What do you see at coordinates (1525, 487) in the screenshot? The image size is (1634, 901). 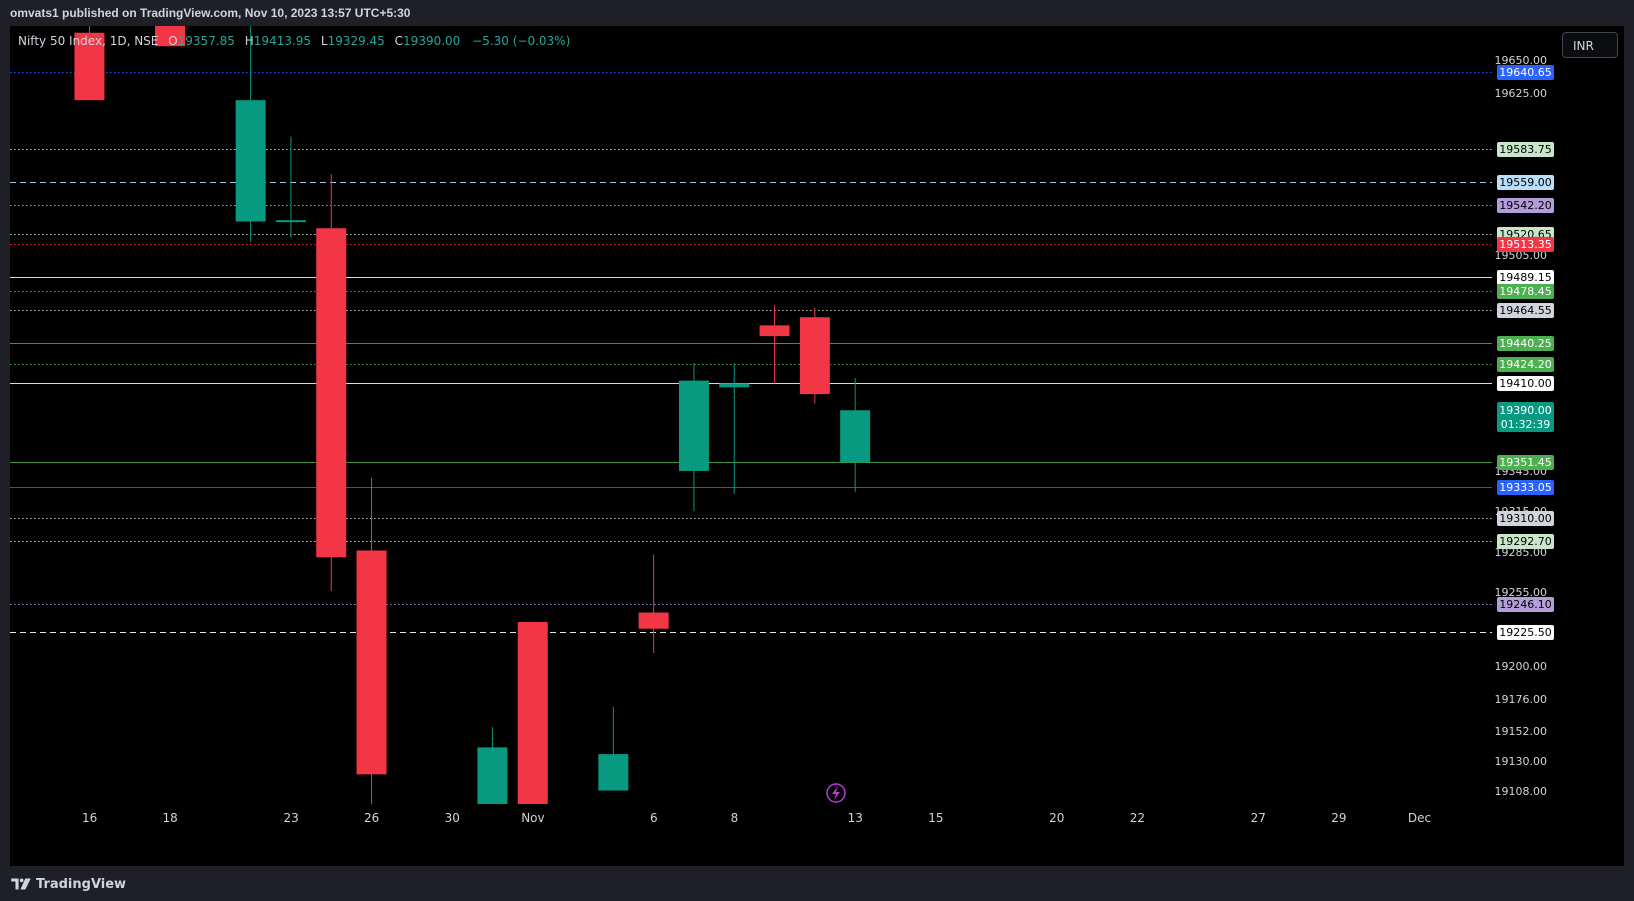 I see `level-price-label: 19333.05` at bounding box center [1525, 487].